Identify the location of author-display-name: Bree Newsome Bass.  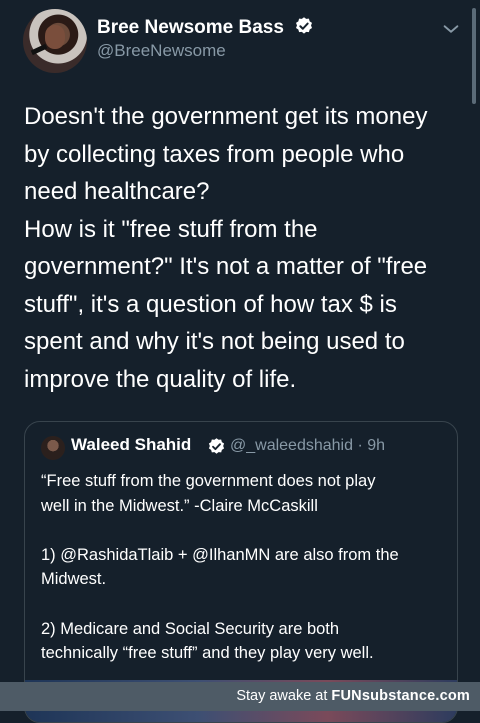
(205, 27).